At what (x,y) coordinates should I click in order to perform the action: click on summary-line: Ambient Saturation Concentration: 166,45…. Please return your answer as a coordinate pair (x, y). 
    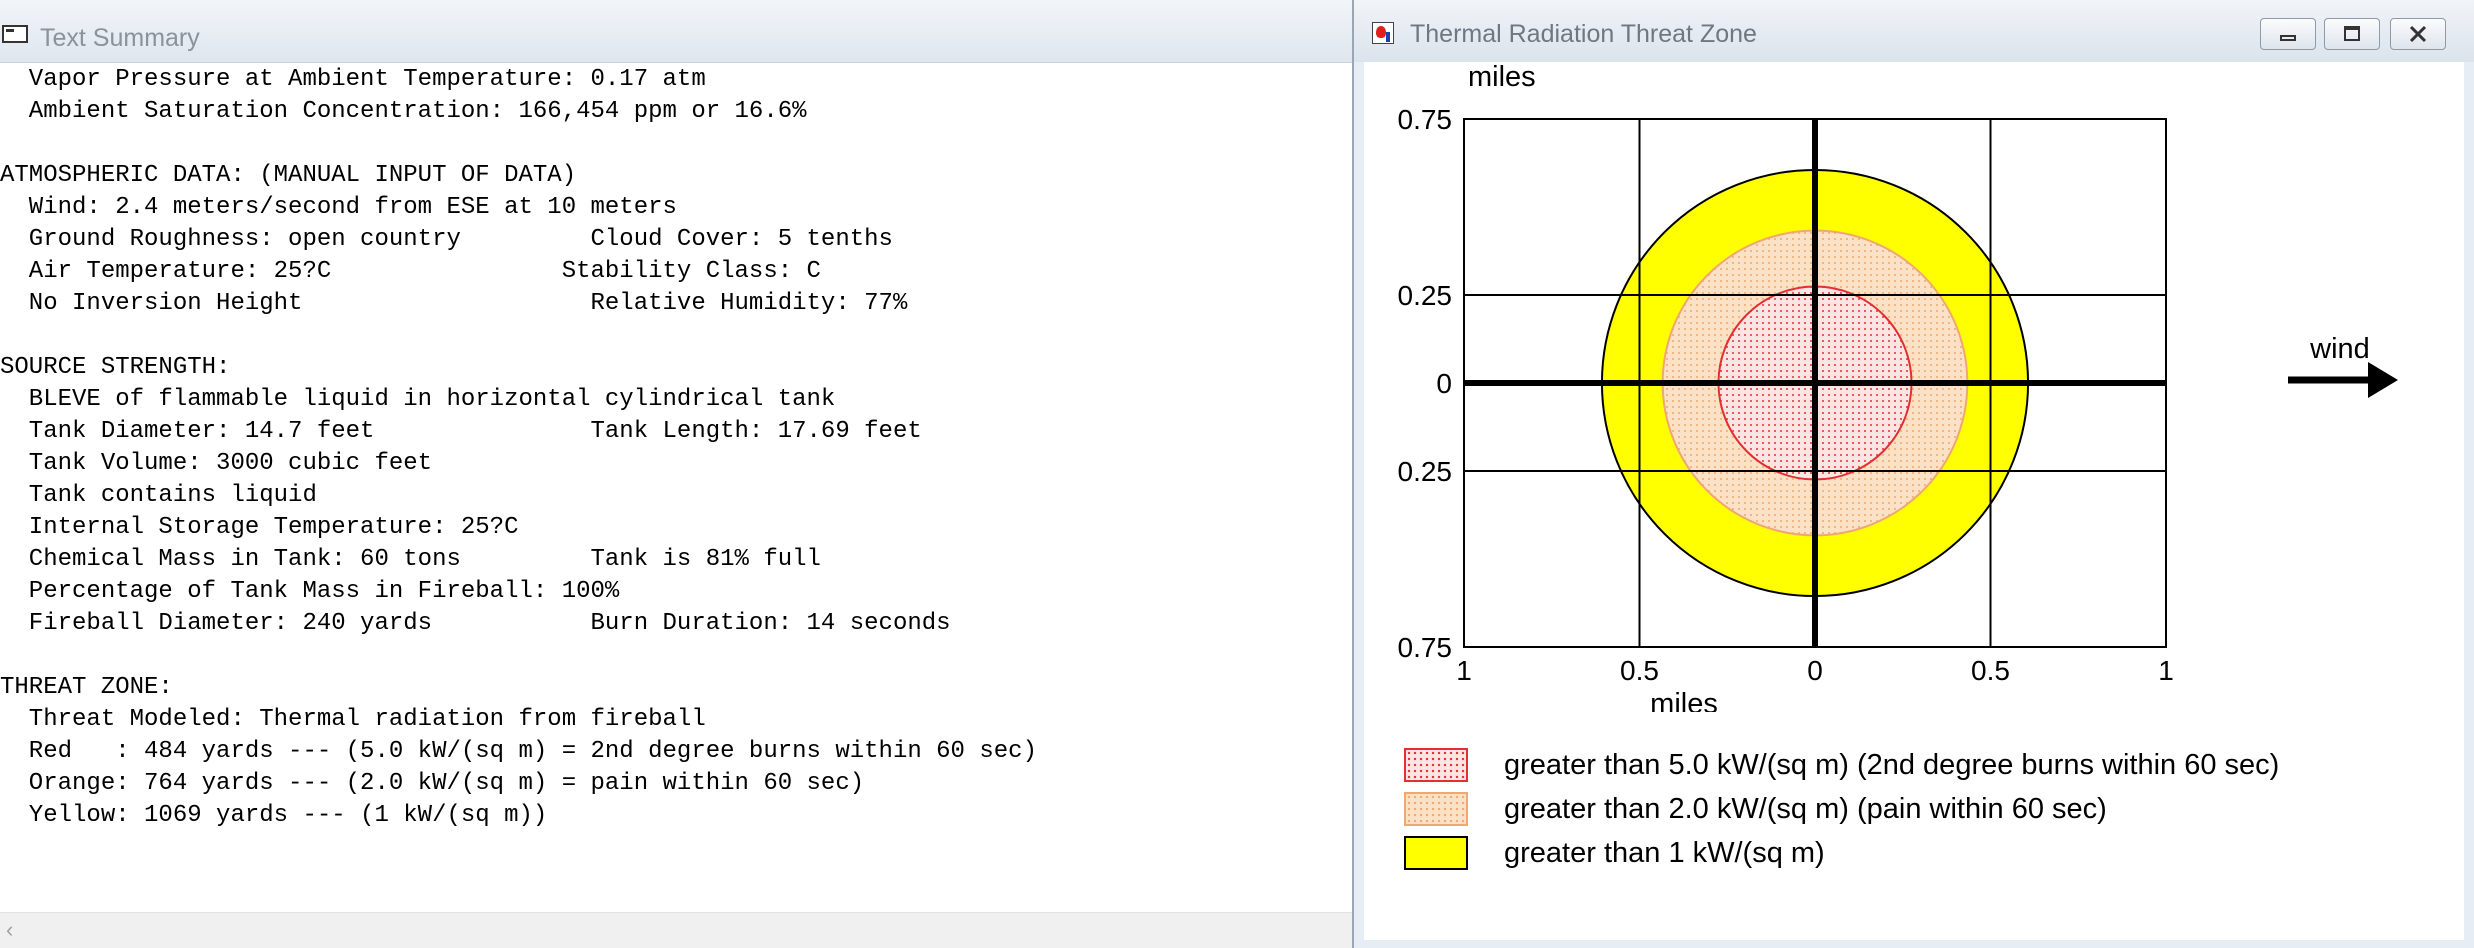
    Looking at the image, I should click on (403, 111).